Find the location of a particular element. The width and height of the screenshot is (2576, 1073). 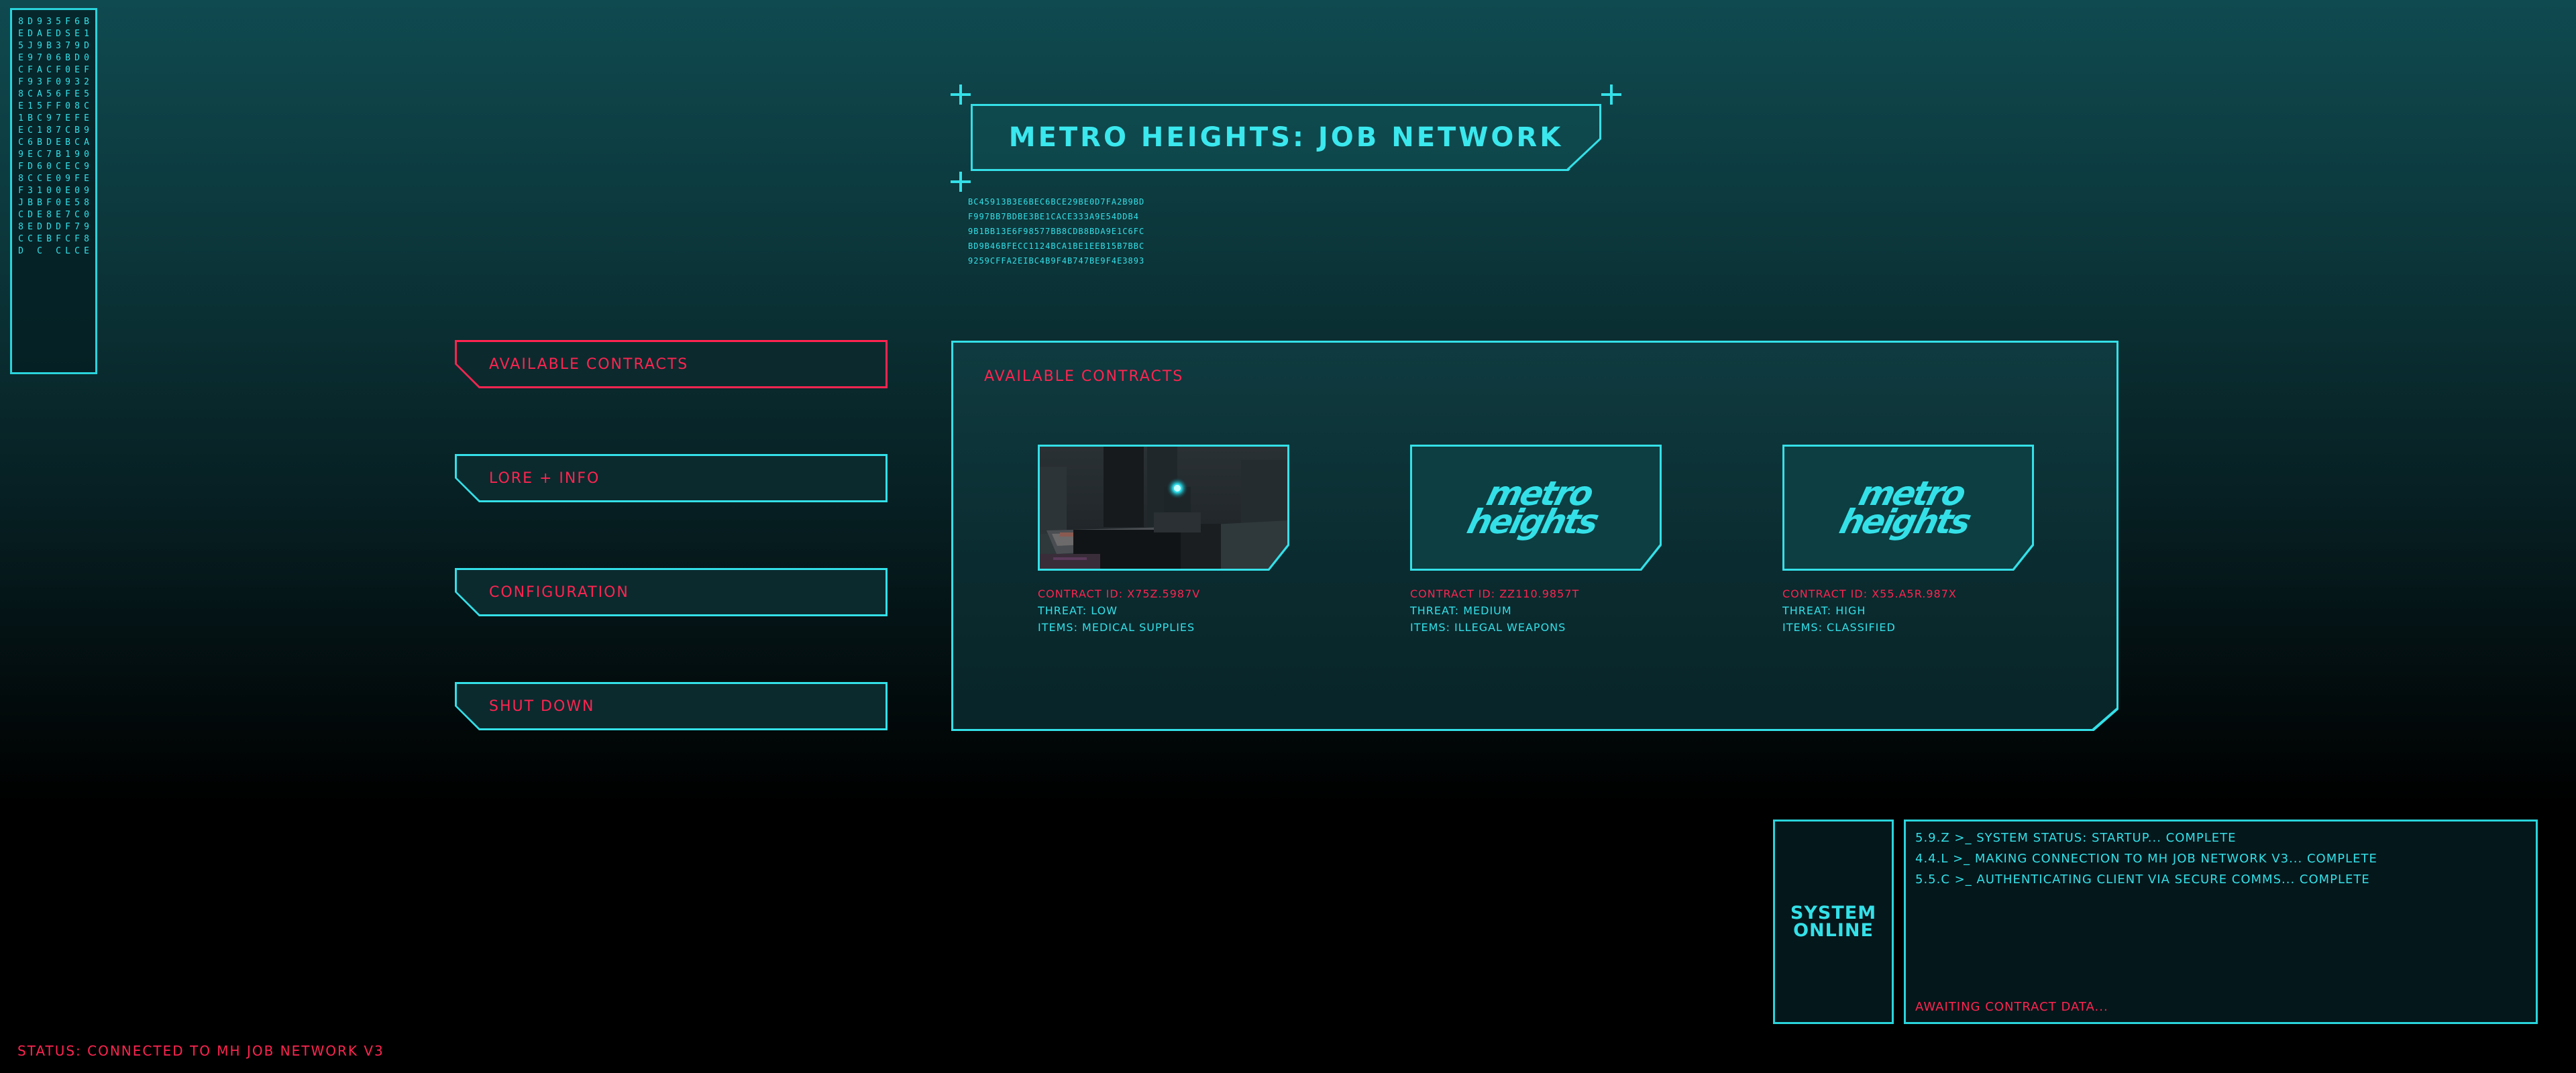

hex-column-text: 5D36F06F77EBC000EDFC is located at coordinates (58, 137).